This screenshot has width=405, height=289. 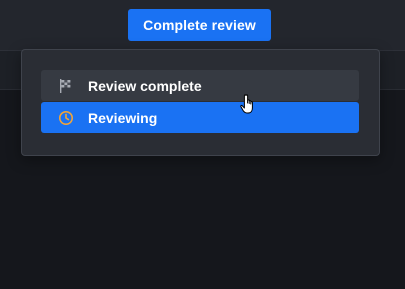 What do you see at coordinates (199, 25) in the screenshot?
I see `complete-review-button: Complete review` at bounding box center [199, 25].